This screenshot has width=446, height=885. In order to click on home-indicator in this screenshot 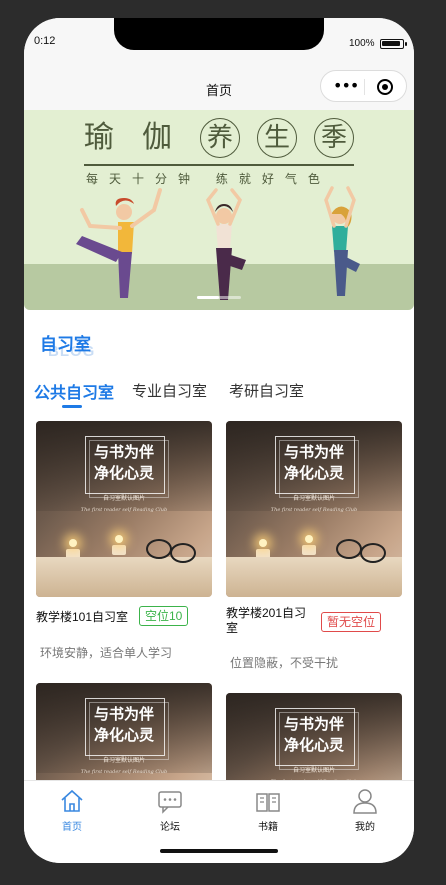, I will do `click(219, 851)`.